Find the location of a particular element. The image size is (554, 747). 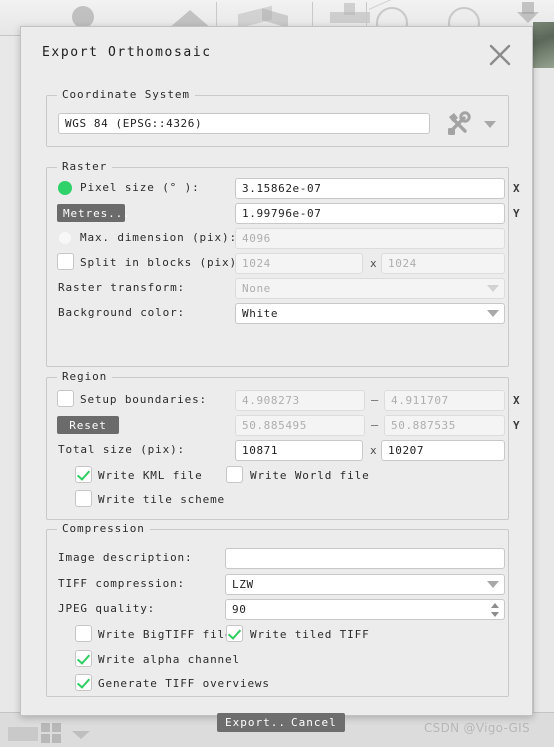

setup-boundaries-checkbox is located at coordinates (65, 398).